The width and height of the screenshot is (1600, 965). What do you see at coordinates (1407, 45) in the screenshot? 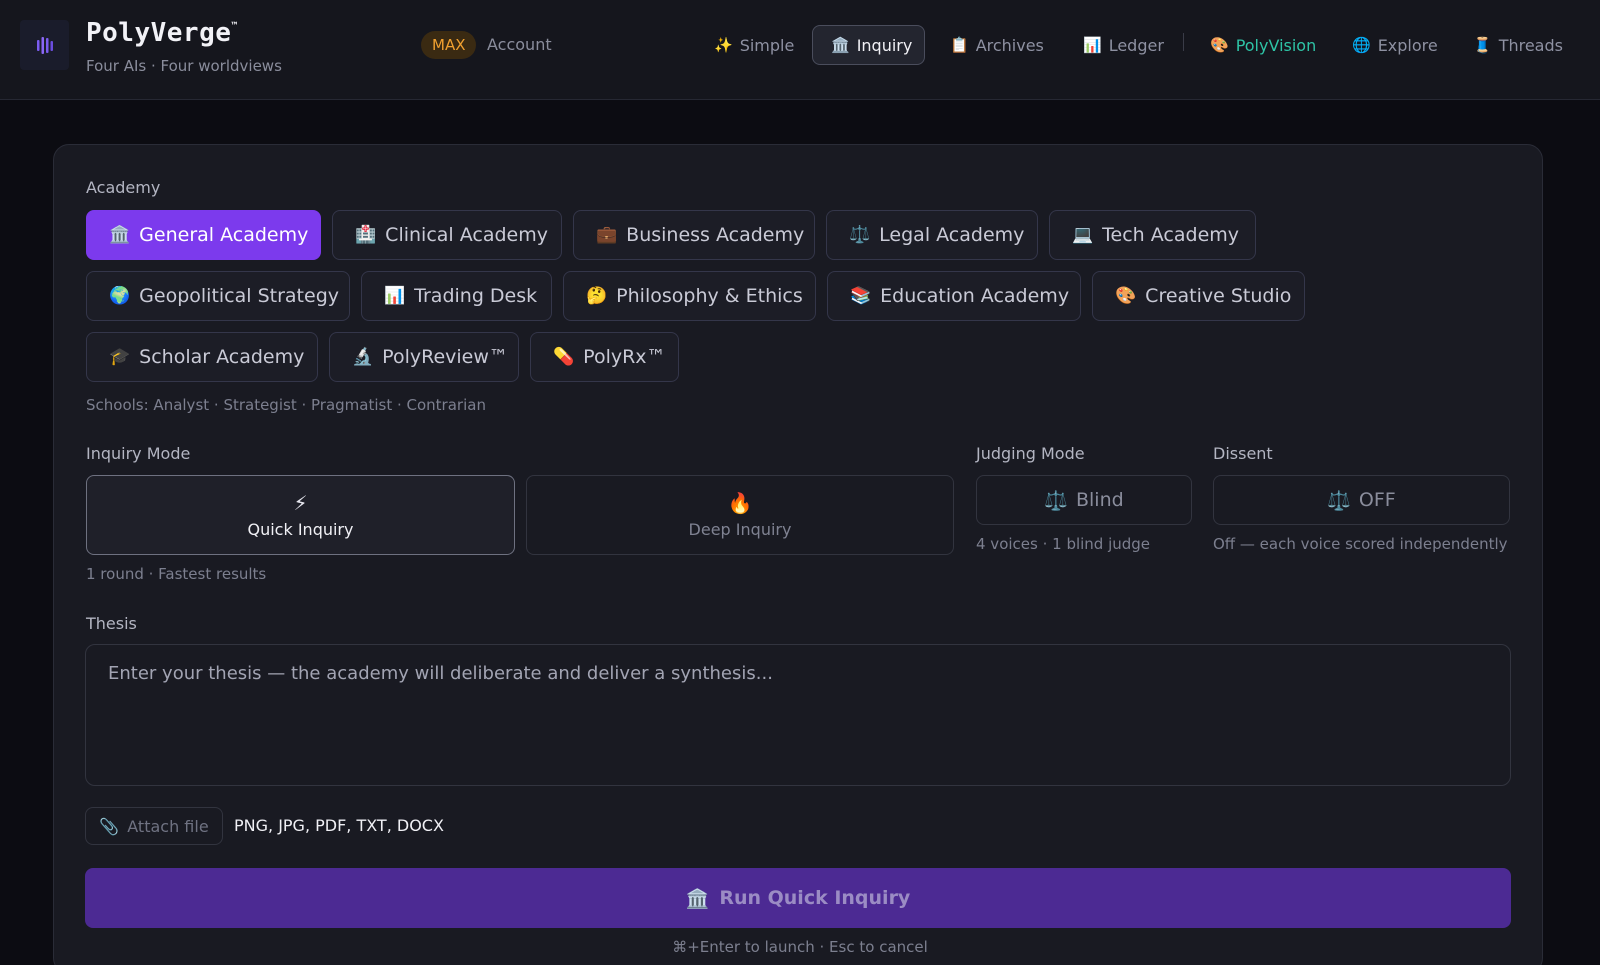
I see `nav-label: Explore` at bounding box center [1407, 45].